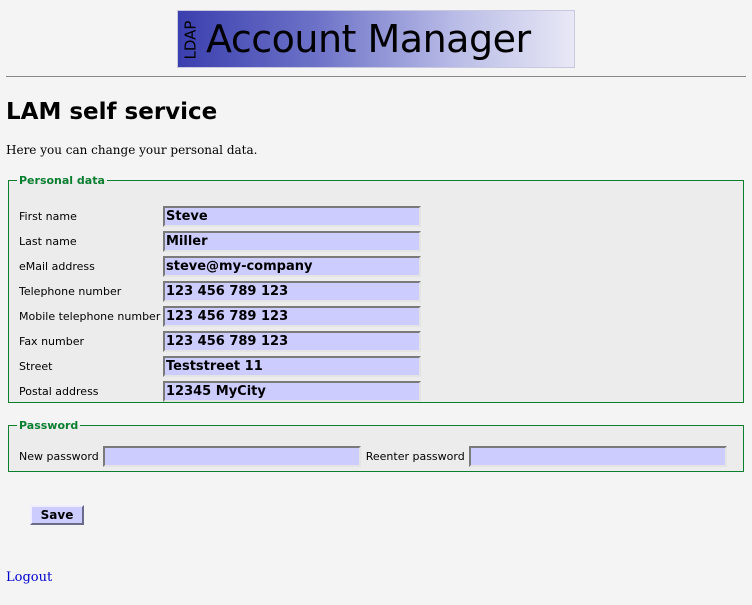 Image resolution: width=752 pixels, height=605 pixels. I want to click on intro-text: Here you can change your personal data., so click(132, 150).